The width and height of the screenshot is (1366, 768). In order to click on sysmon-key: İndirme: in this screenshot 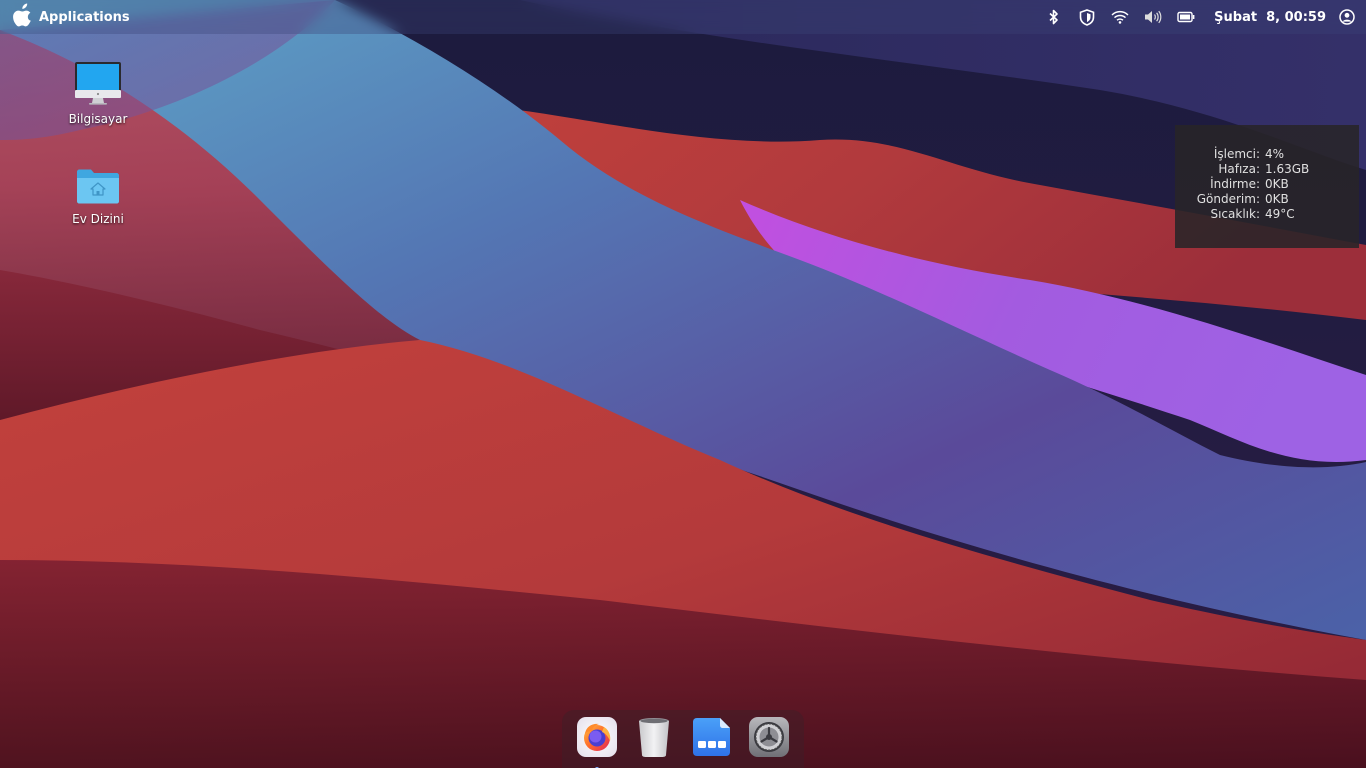, I will do `click(1235, 184)`.